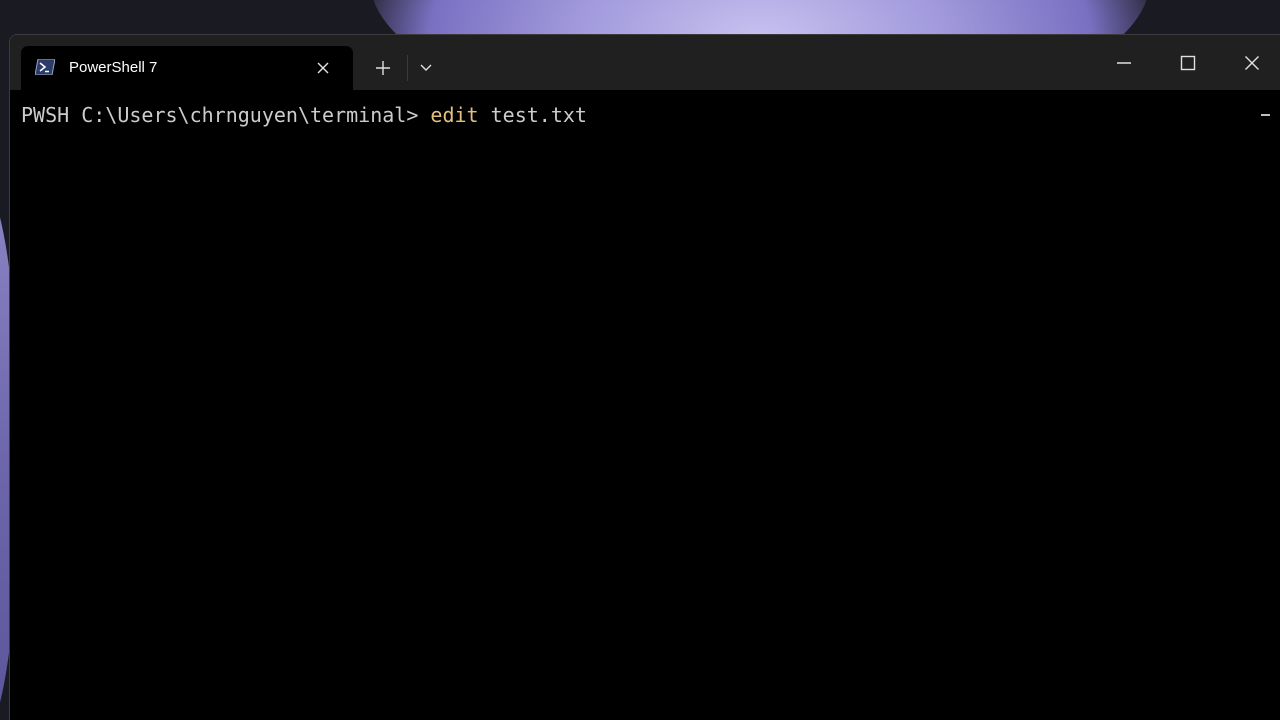 The width and height of the screenshot is (1280, 720). Describe the element at coordinates (645, 62) in the screenshot. I see `title-bar: PowerShell 7` at that location.